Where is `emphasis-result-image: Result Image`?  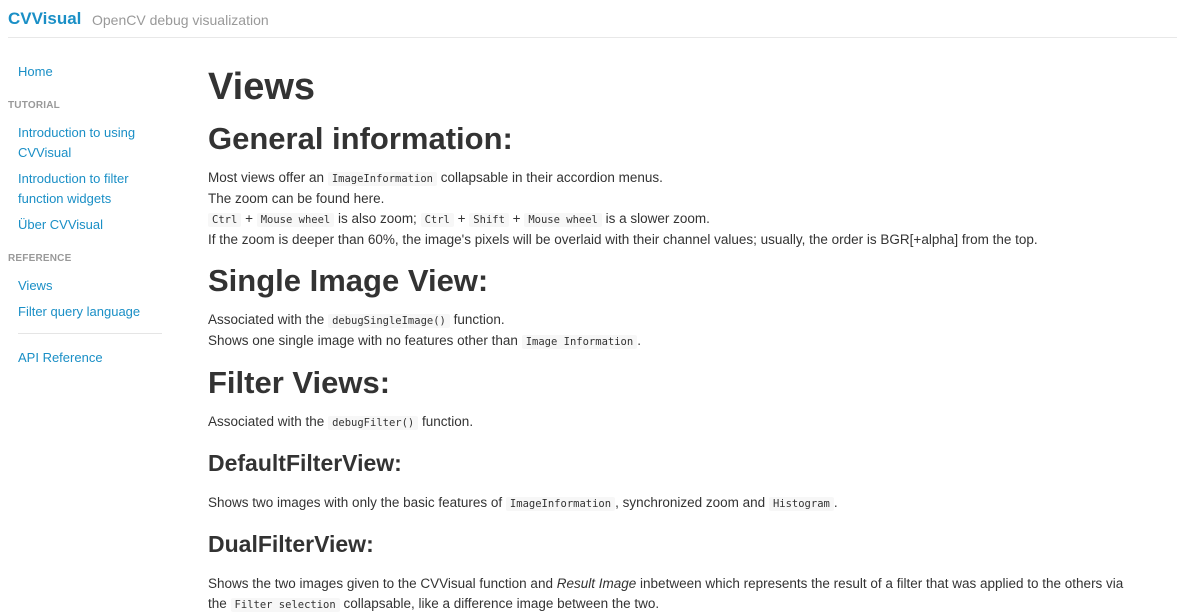
emphasis-result-image: Result Image is located at coordinates (596, 583).